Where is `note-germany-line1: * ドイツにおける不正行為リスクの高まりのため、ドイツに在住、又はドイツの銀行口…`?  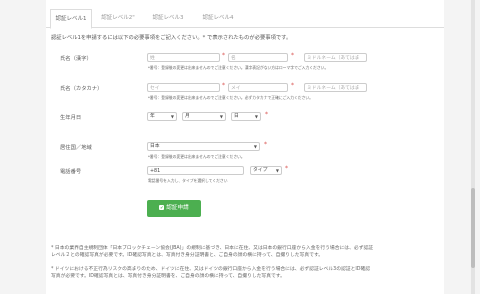
note-germany-line1: * ドイツにおける不正行為リスクの高まりのため、ドイツに在住、又はドイツの銀行口… is located at coordinates (211, 269).